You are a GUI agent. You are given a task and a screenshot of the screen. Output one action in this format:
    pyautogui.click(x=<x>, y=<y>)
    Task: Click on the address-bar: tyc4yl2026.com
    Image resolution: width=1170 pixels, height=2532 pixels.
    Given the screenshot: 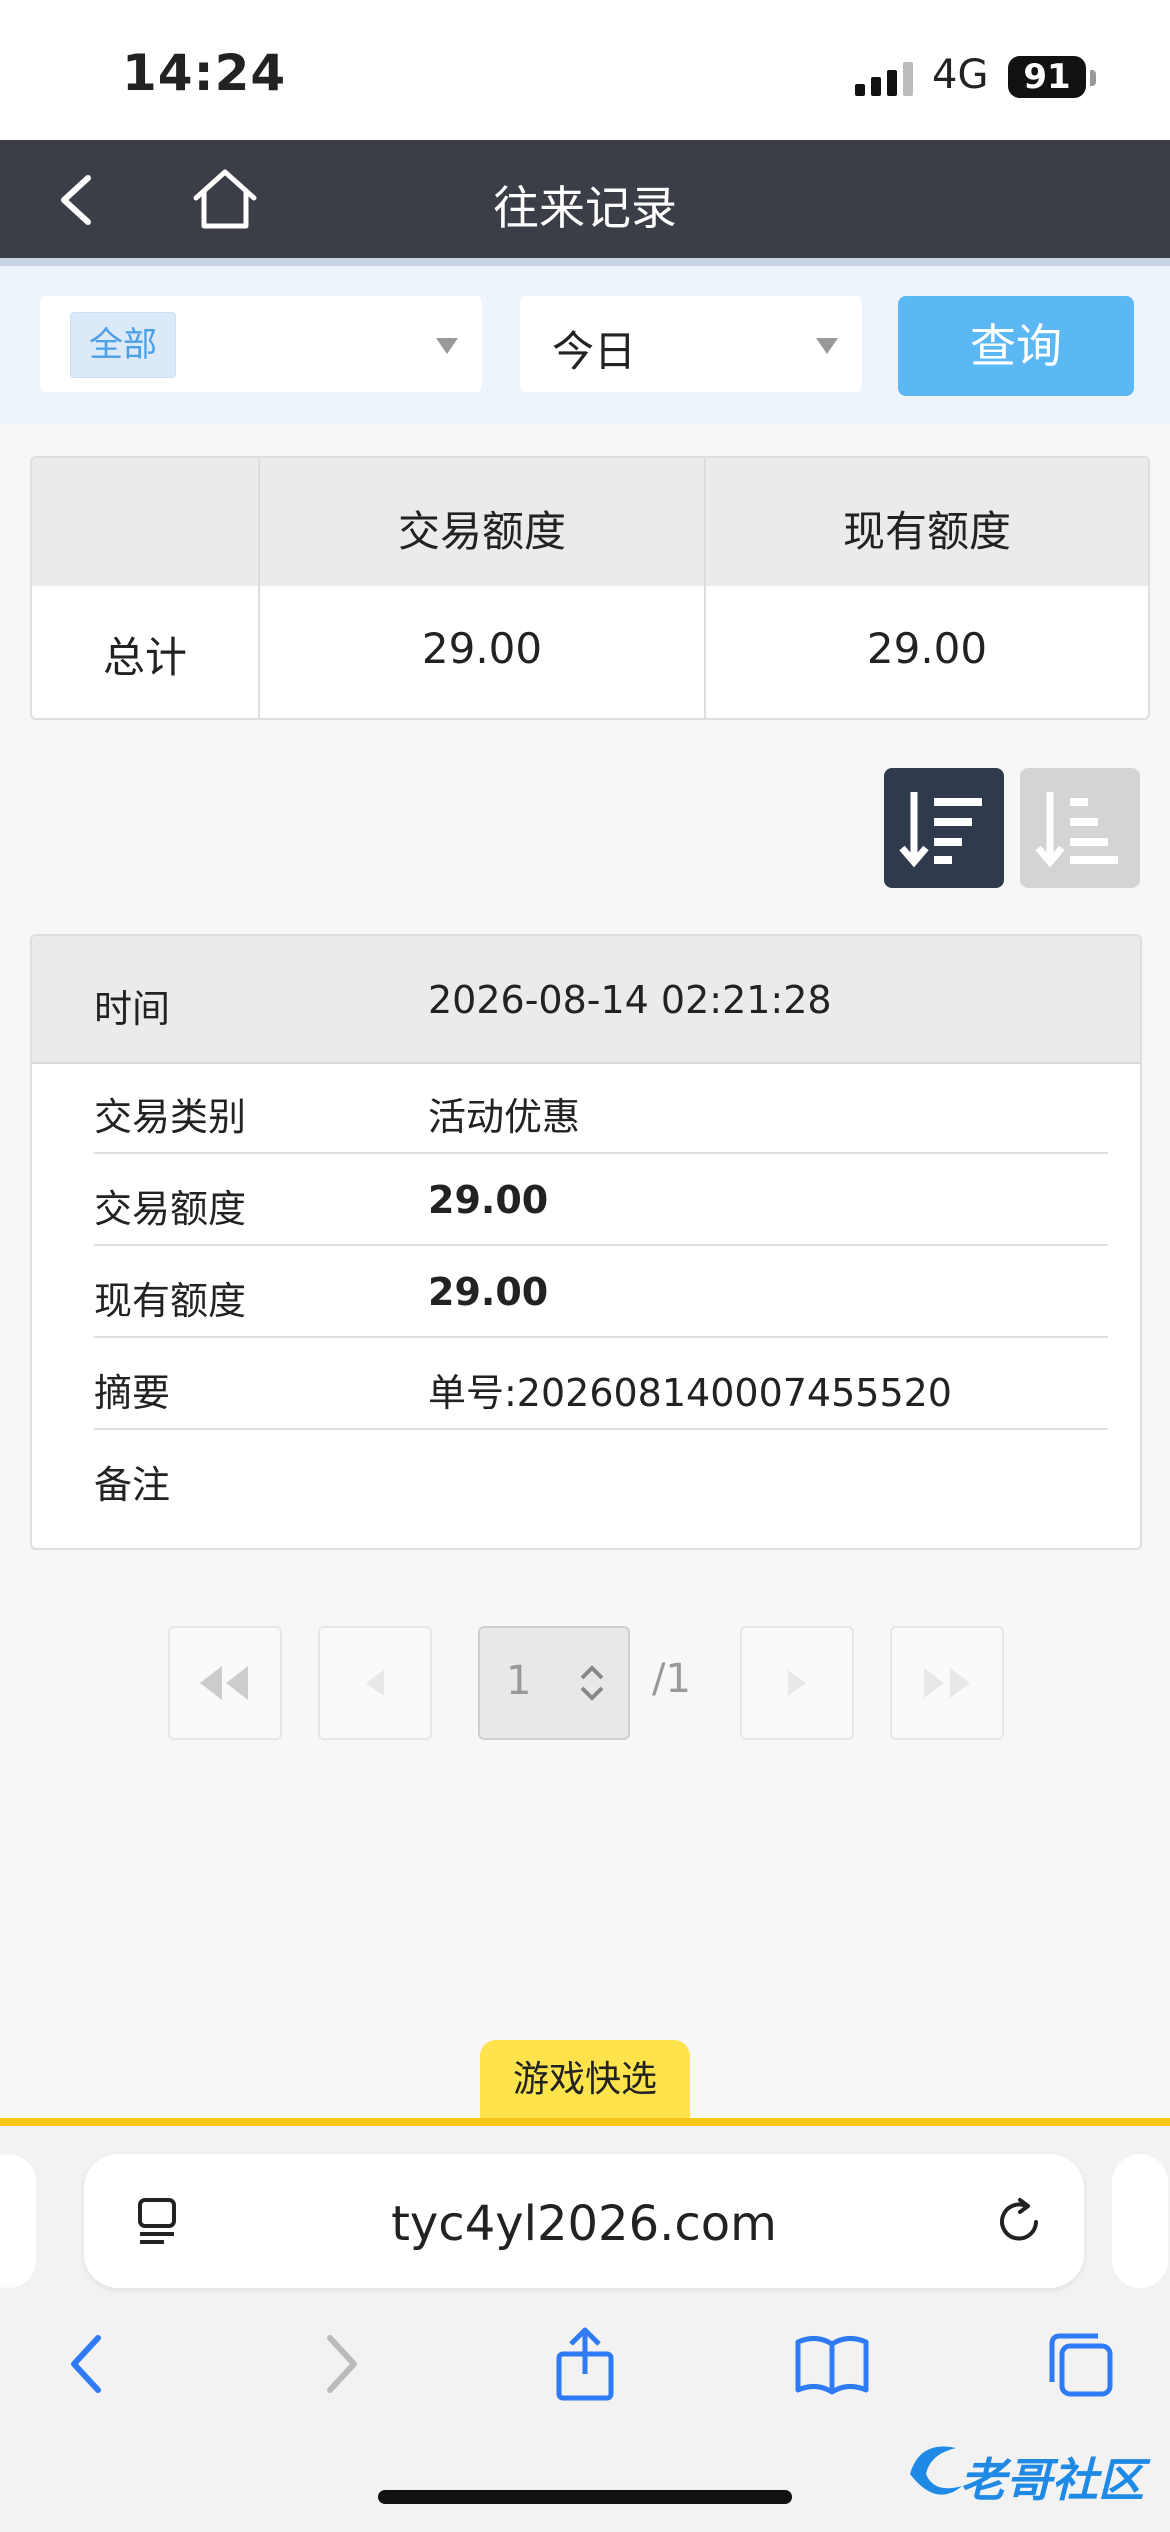 What is the action you would take?
    pyautogui.click(x=584, y=2221)
    